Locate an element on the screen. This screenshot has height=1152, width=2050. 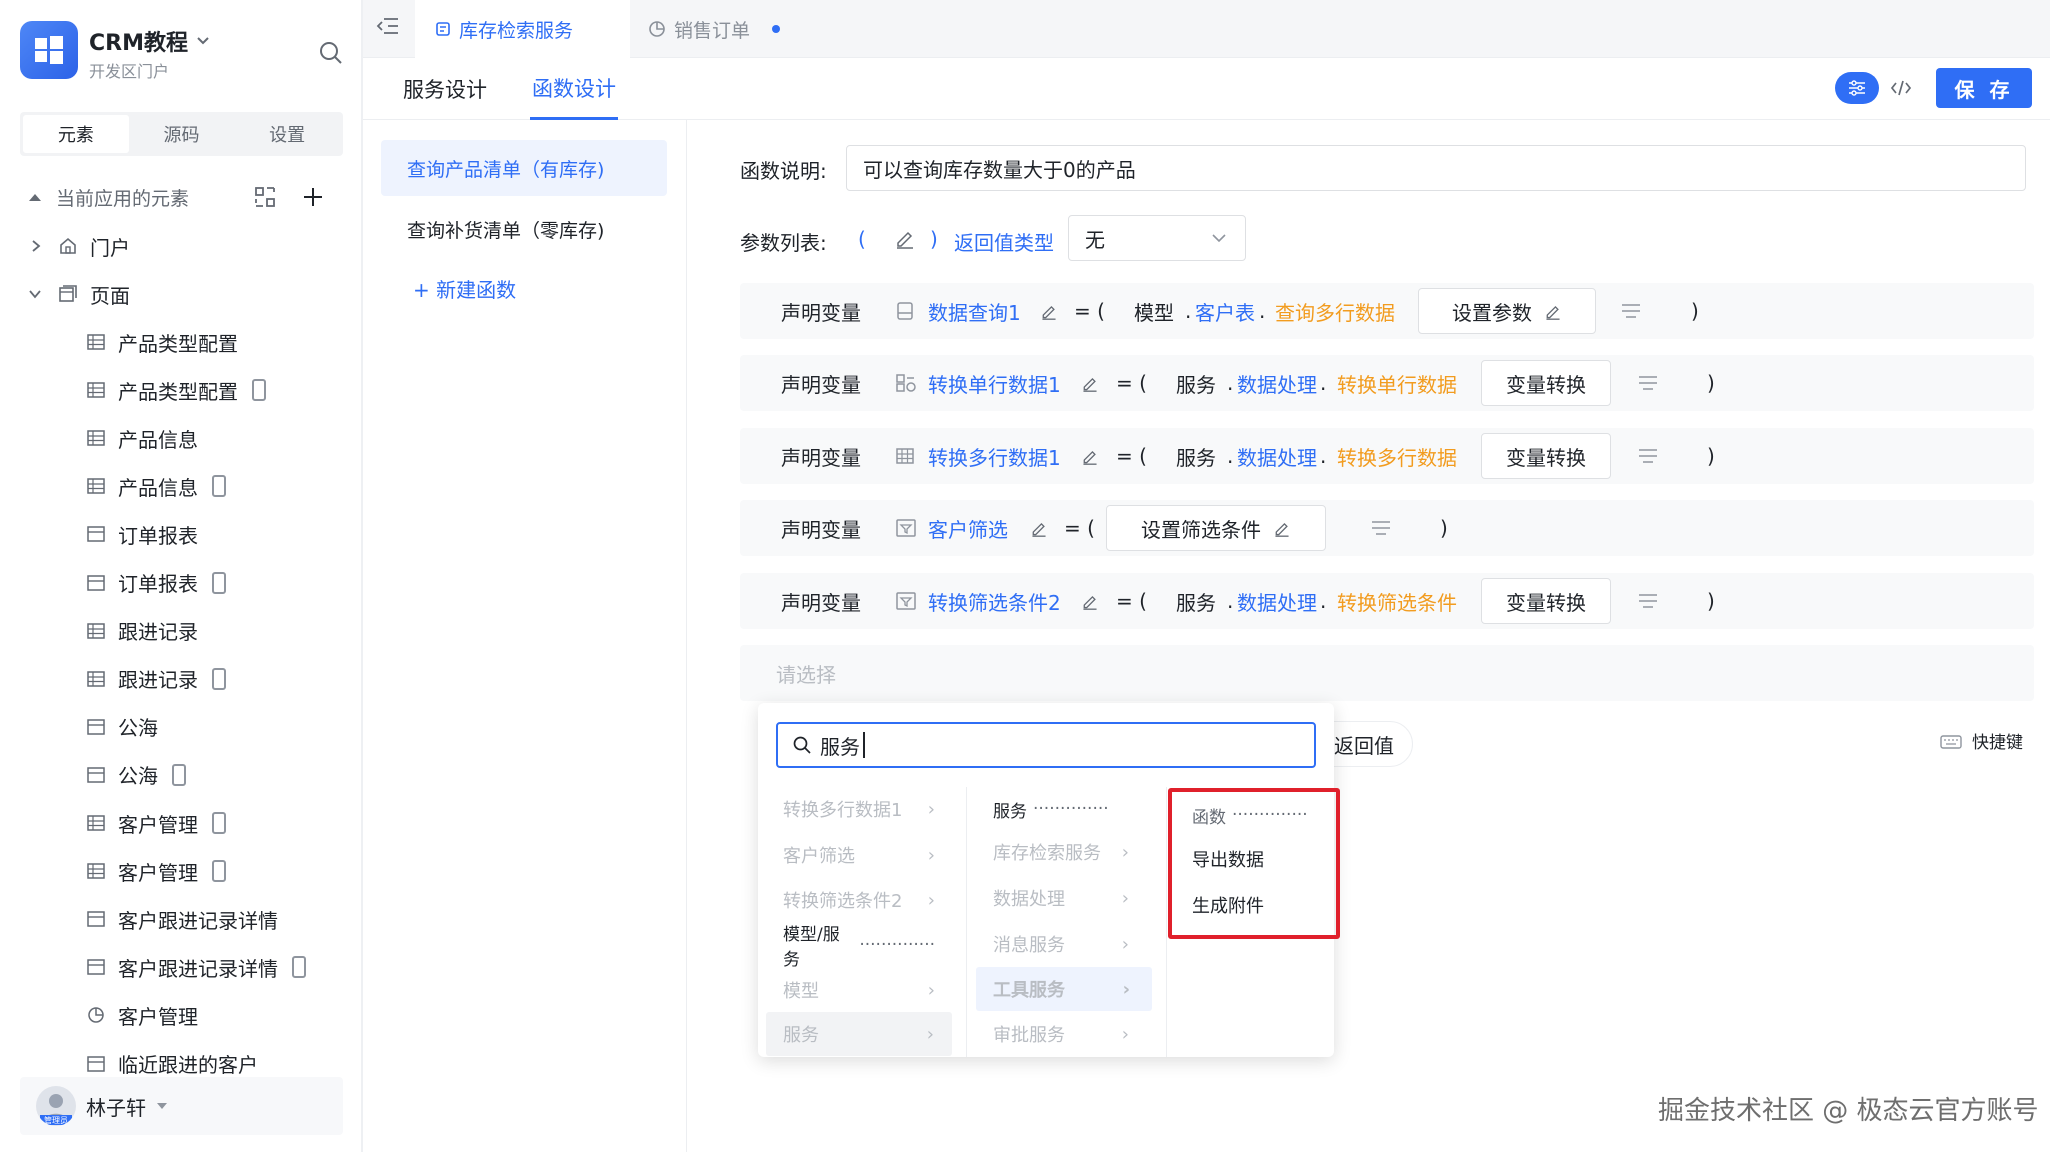
function-item-active: 查询产品清单（有库存) is located at coordinates (524, 168).